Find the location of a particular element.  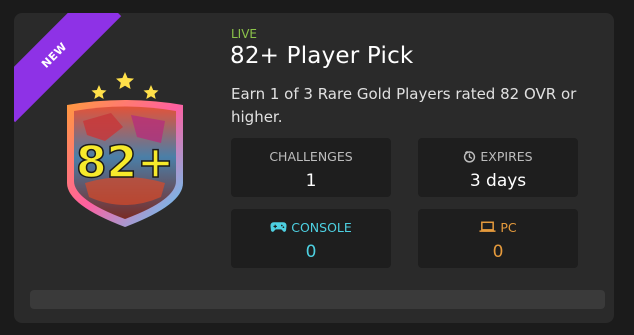

status-label: LIVE is located at coordinates (244, 34).